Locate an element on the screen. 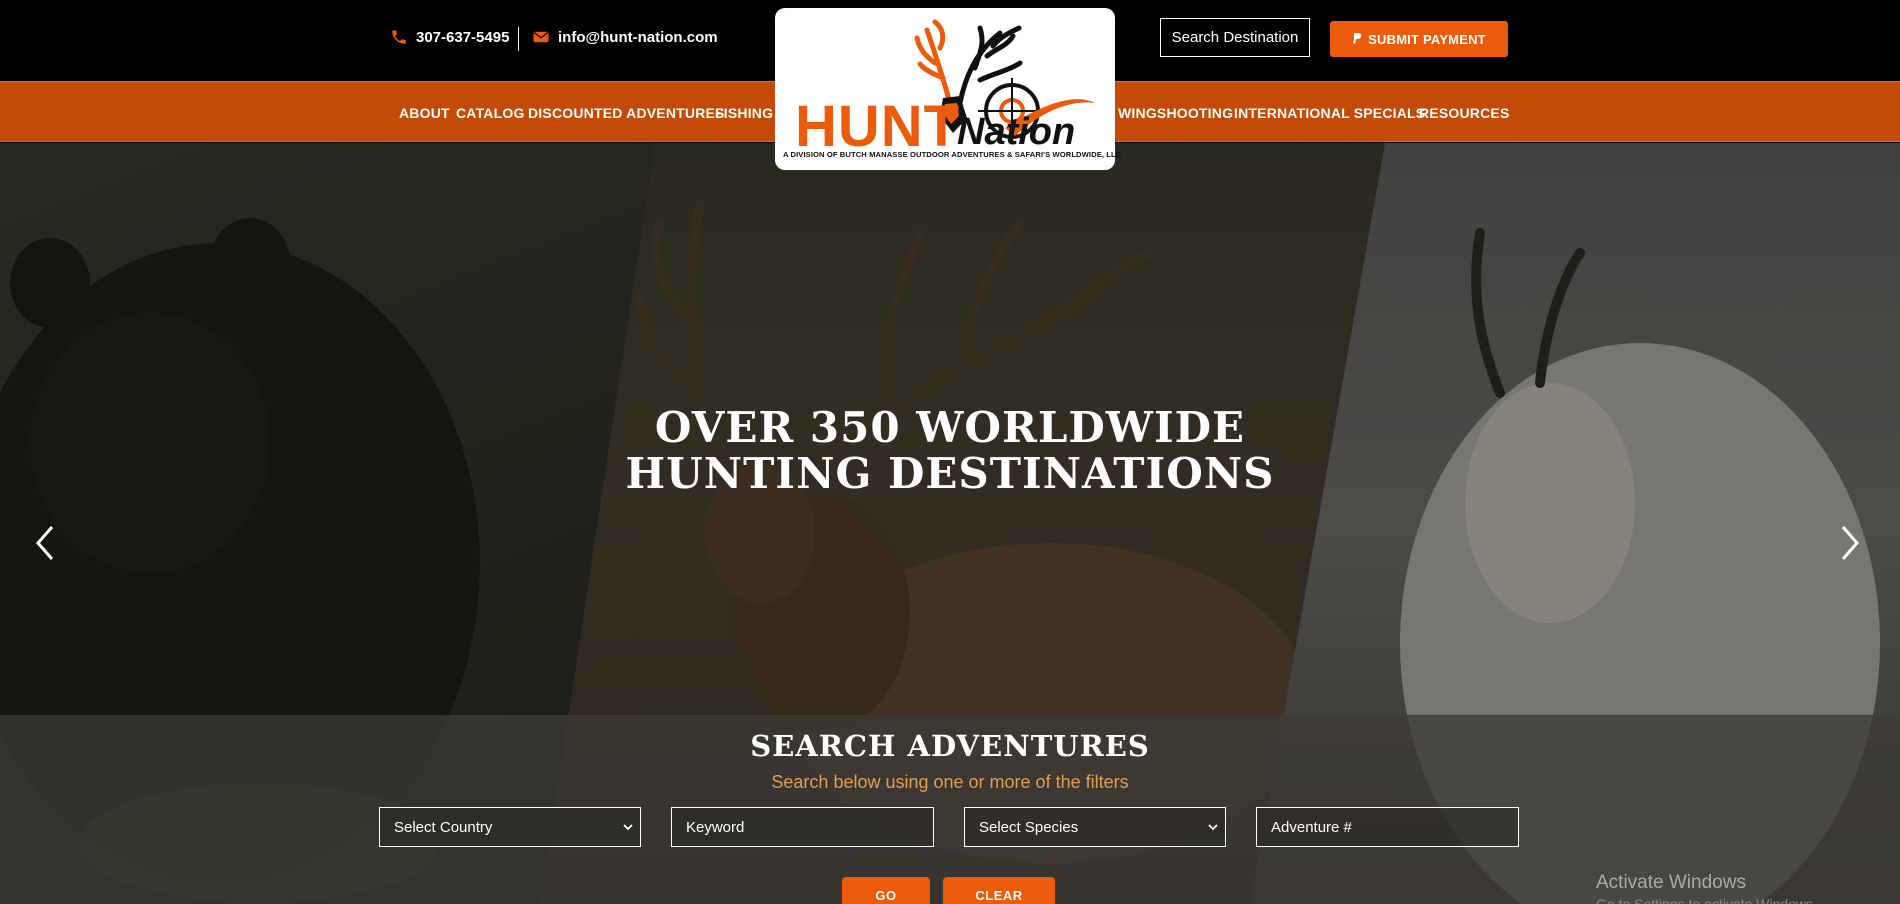 This screenshot has width=1900, height=904. country-select-value: Select Country is located at coordinates (443, 827).